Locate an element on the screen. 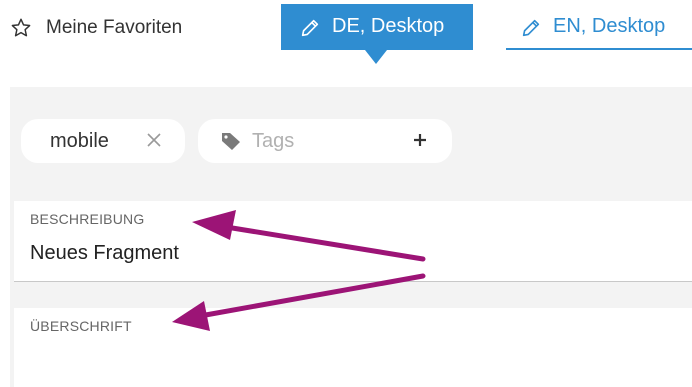  favorites-label: Meine Favoriten is located at coordinates (114, 27).